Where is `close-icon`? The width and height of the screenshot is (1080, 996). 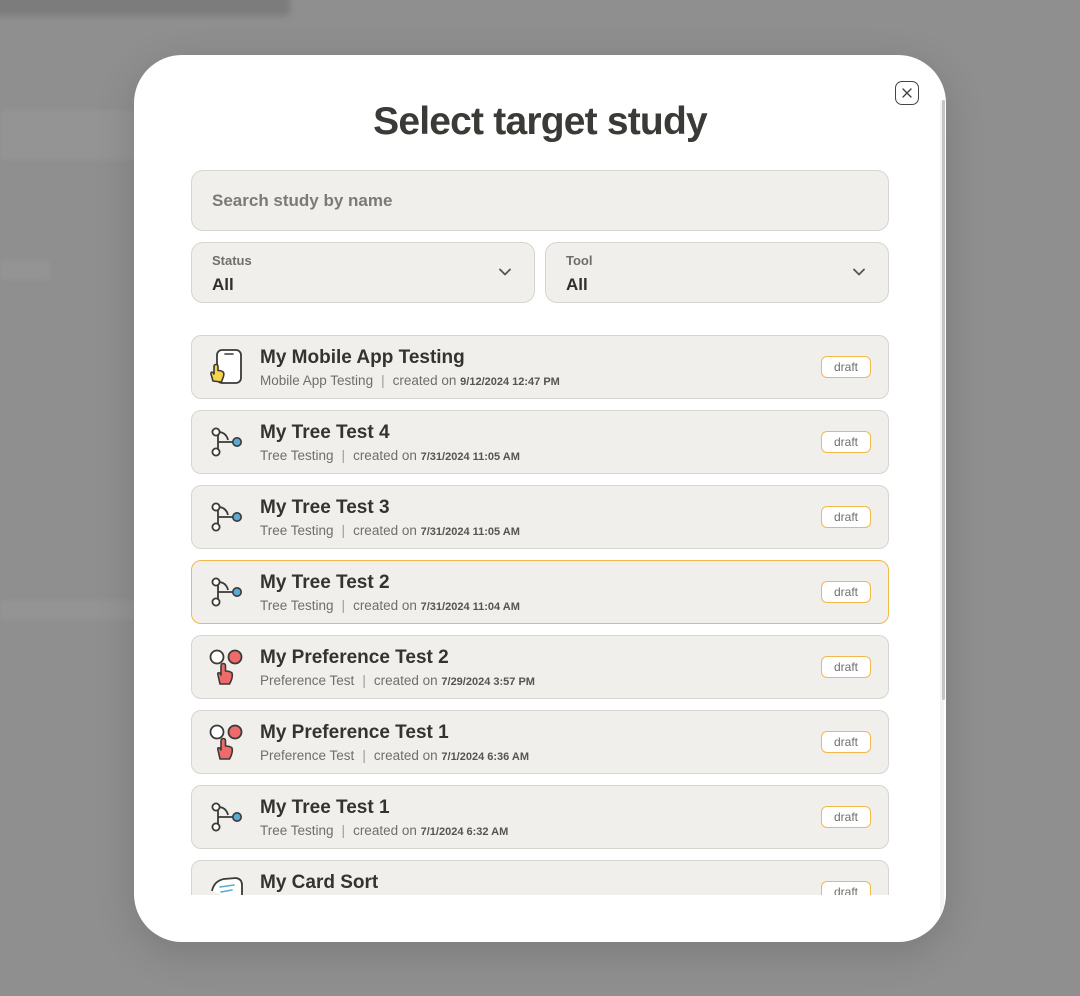 close-icon is located at coordinates (907, 93).